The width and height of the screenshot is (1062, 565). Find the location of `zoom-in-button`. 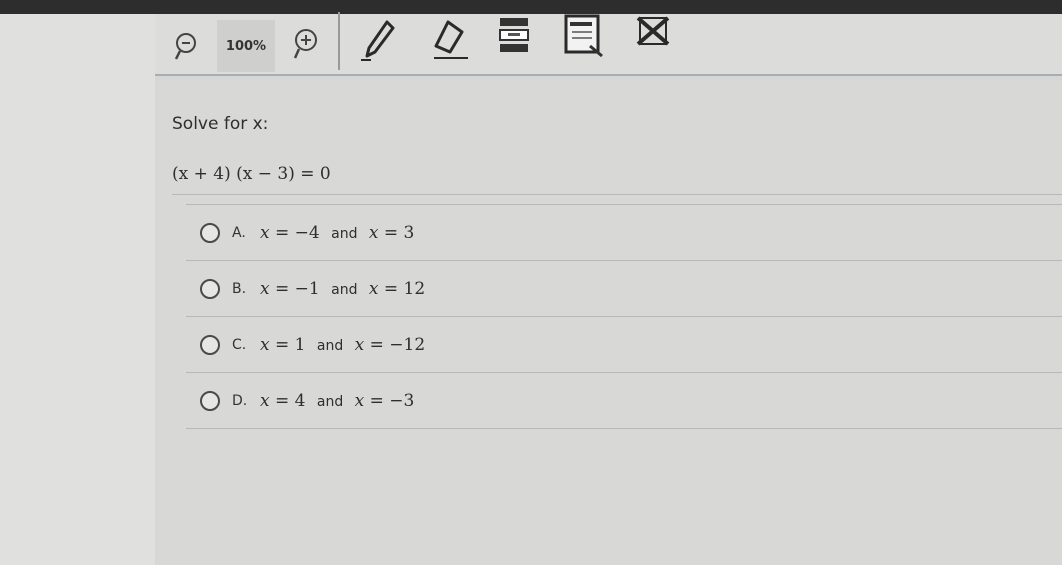

zoom-in-button is located at coordinates (305, 44).